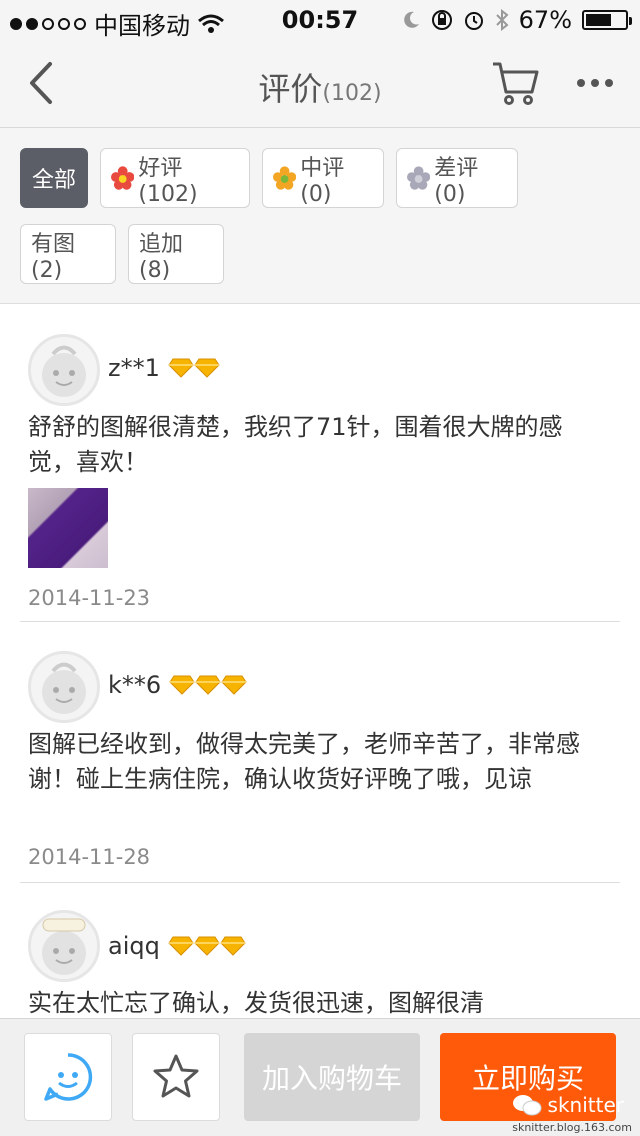  What do you see at coordinates (164, 368) in the screenshot?
I see `reviewer-row: z**1` at bounding box center [164, 368].